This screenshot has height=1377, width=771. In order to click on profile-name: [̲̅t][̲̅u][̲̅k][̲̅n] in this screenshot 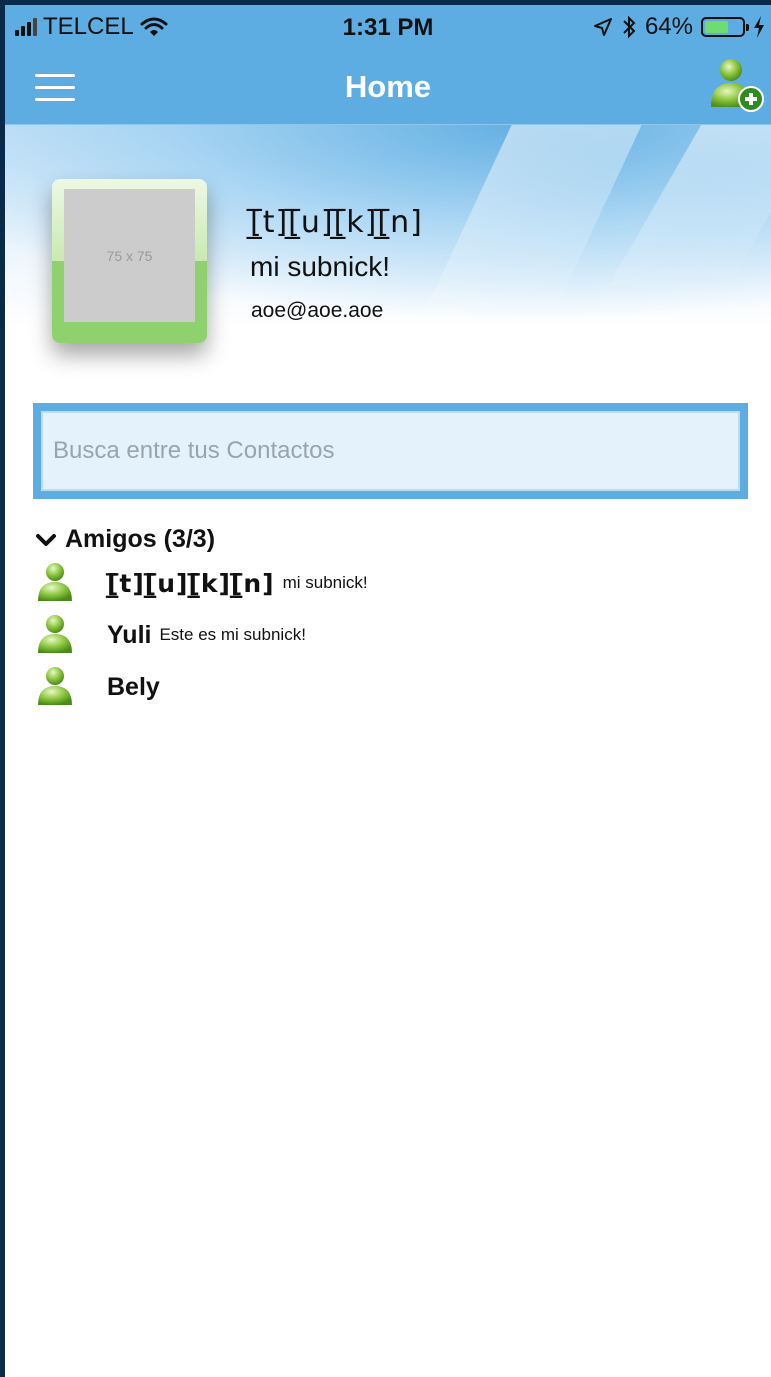, I will do `click(336, 222)`.